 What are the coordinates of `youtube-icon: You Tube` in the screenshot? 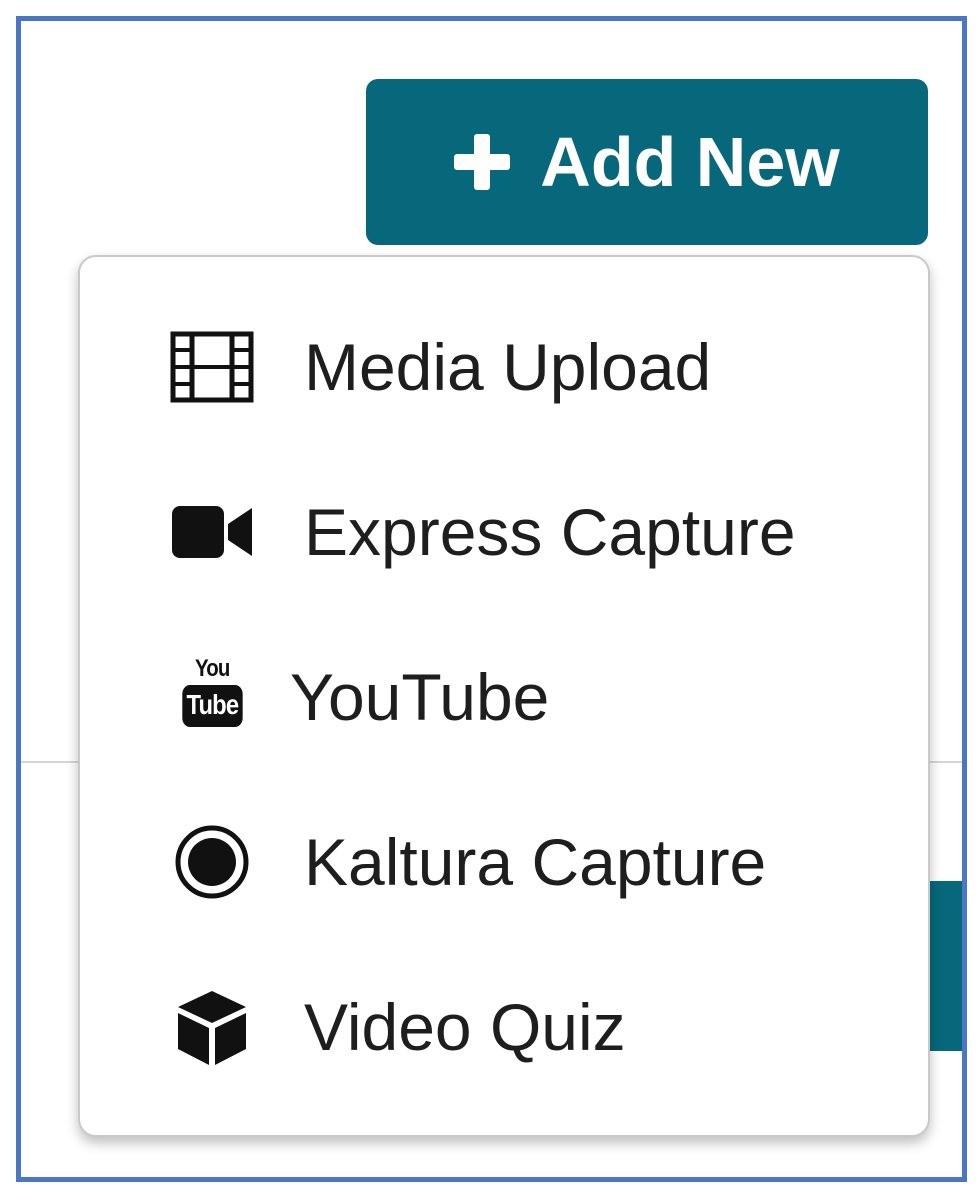 It's located at (212, 697).